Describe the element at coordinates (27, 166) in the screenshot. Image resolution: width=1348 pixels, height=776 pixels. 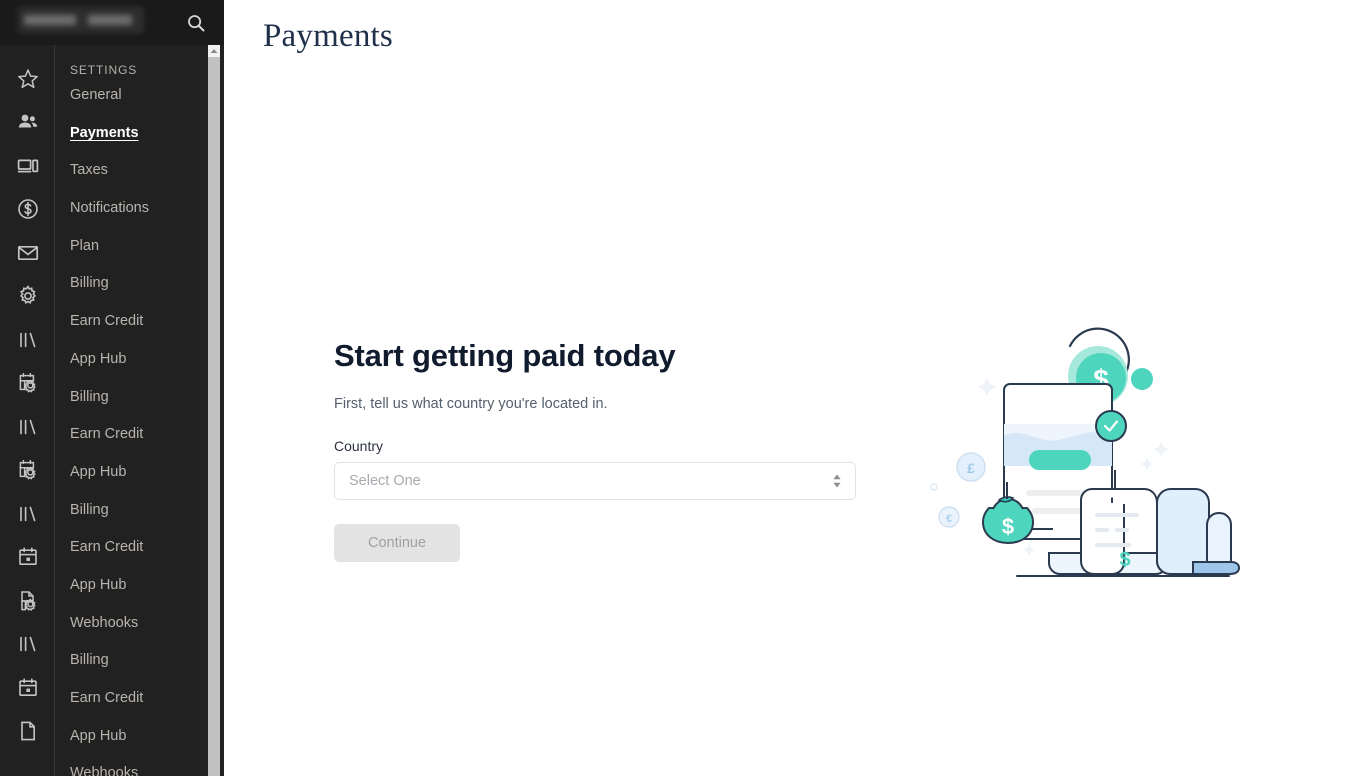
I see `devices-icon` at that location.